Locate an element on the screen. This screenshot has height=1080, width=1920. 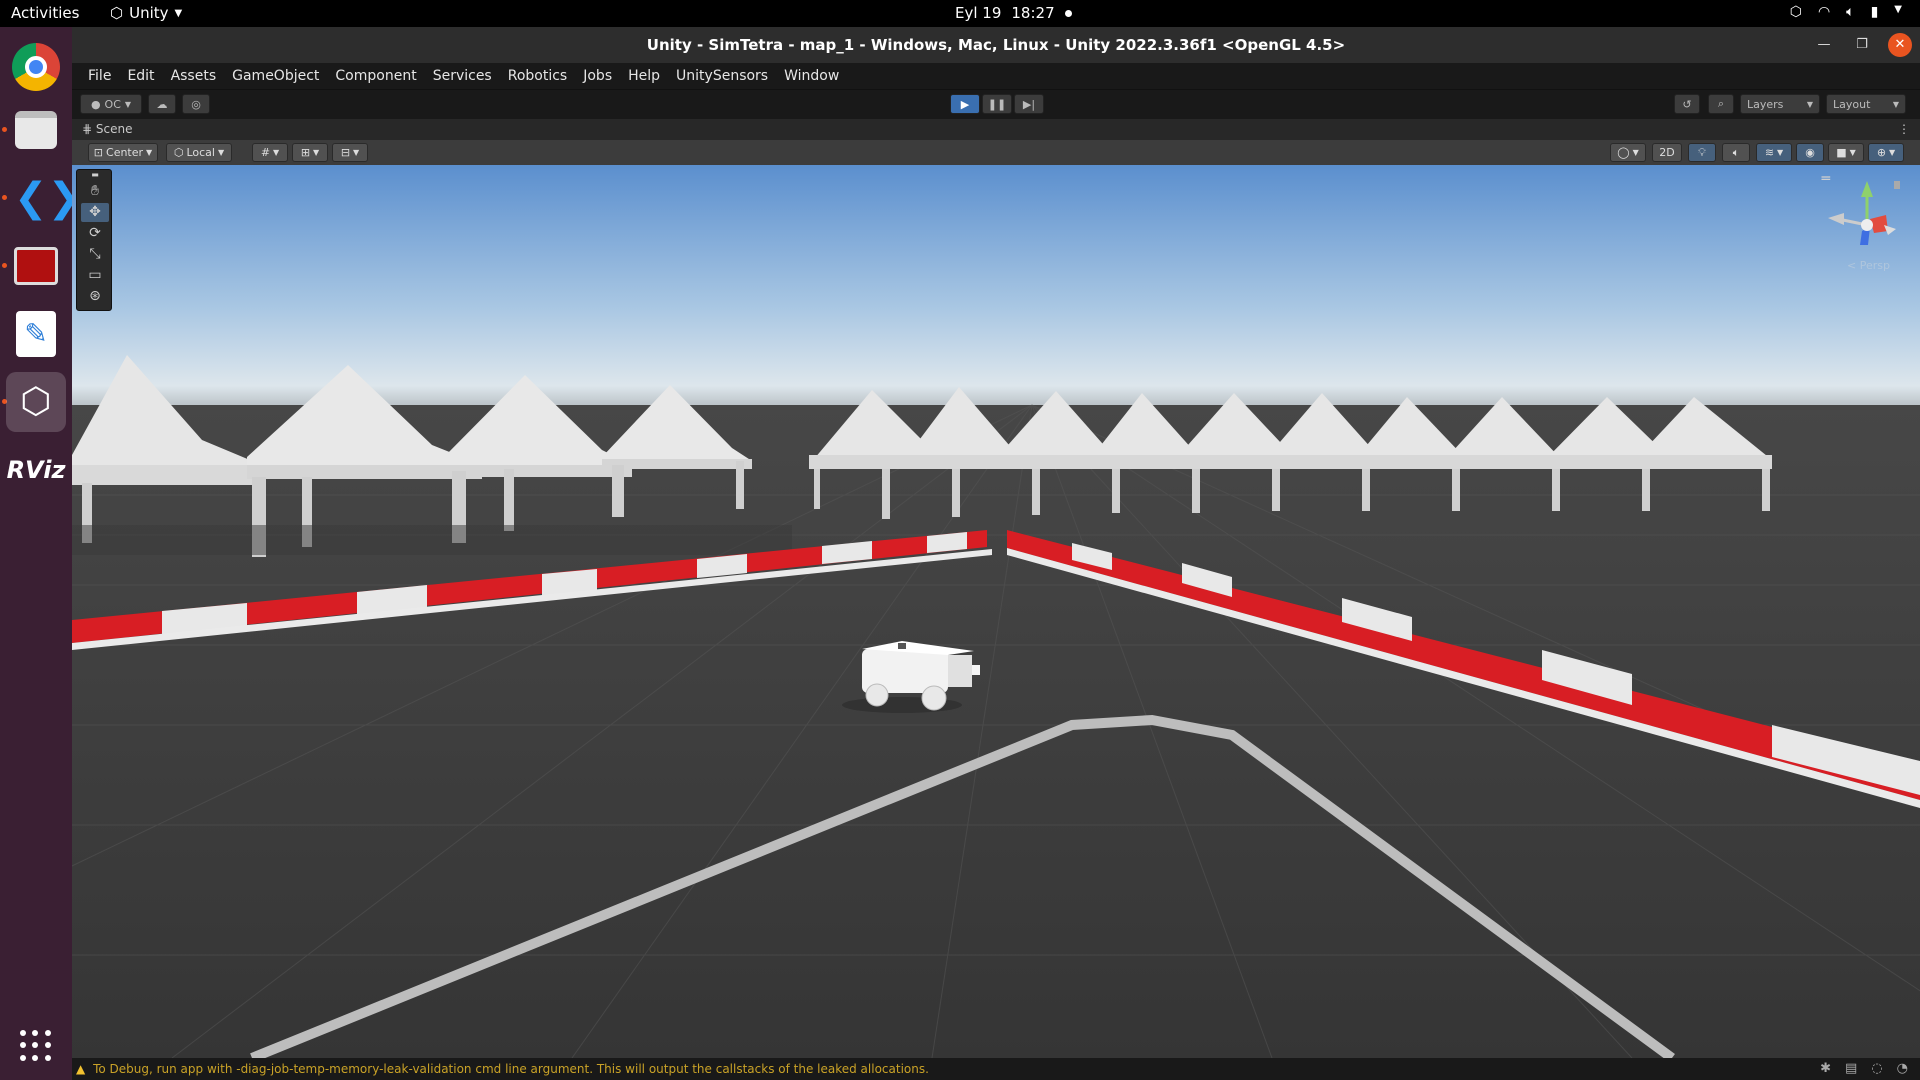
account-icon: ● is located at coordinates (95, 104).